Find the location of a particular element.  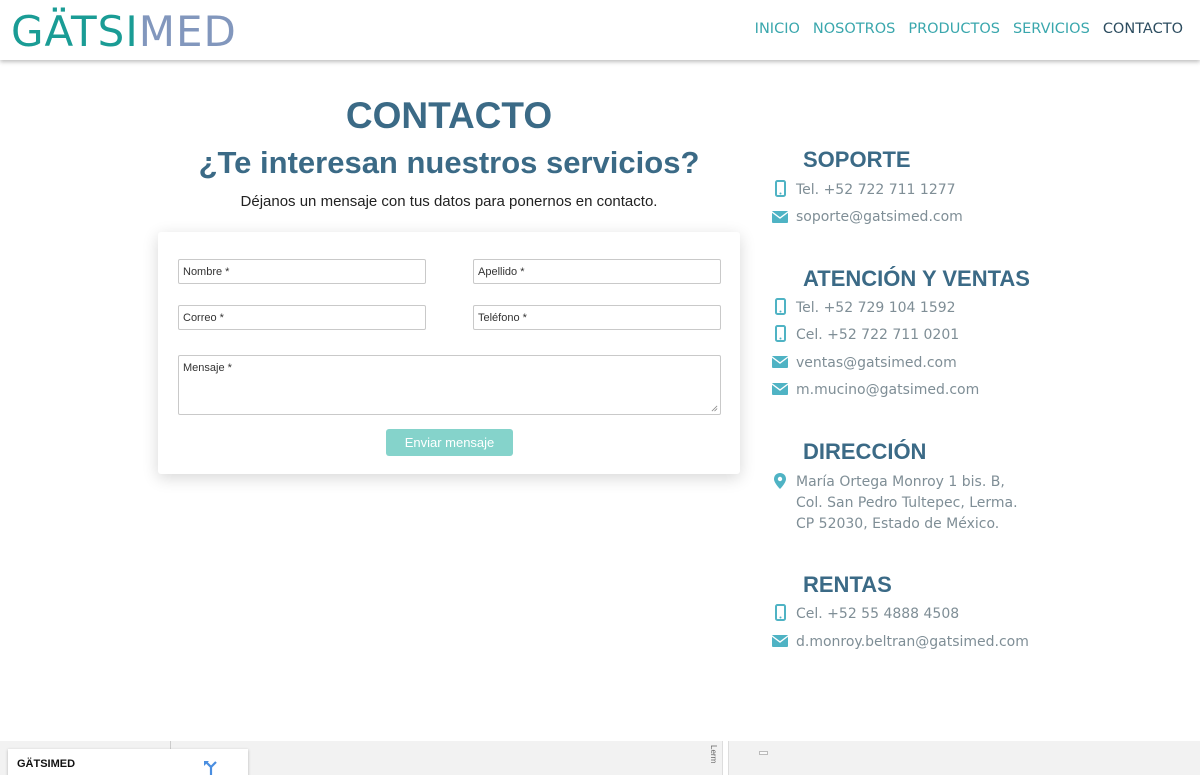

soporte-tel: Tel. +52 722 711 1277 is located at coordinates (876, 190).